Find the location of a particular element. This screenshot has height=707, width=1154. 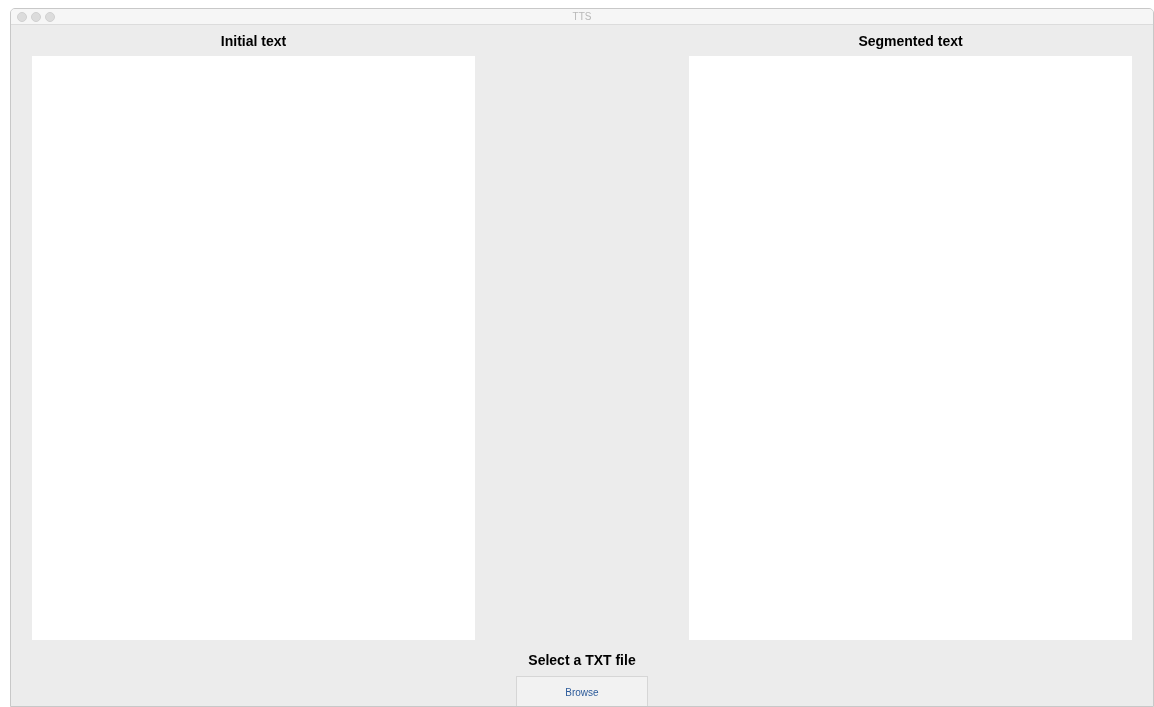

zoom-button is located at coordinates (50, 17).